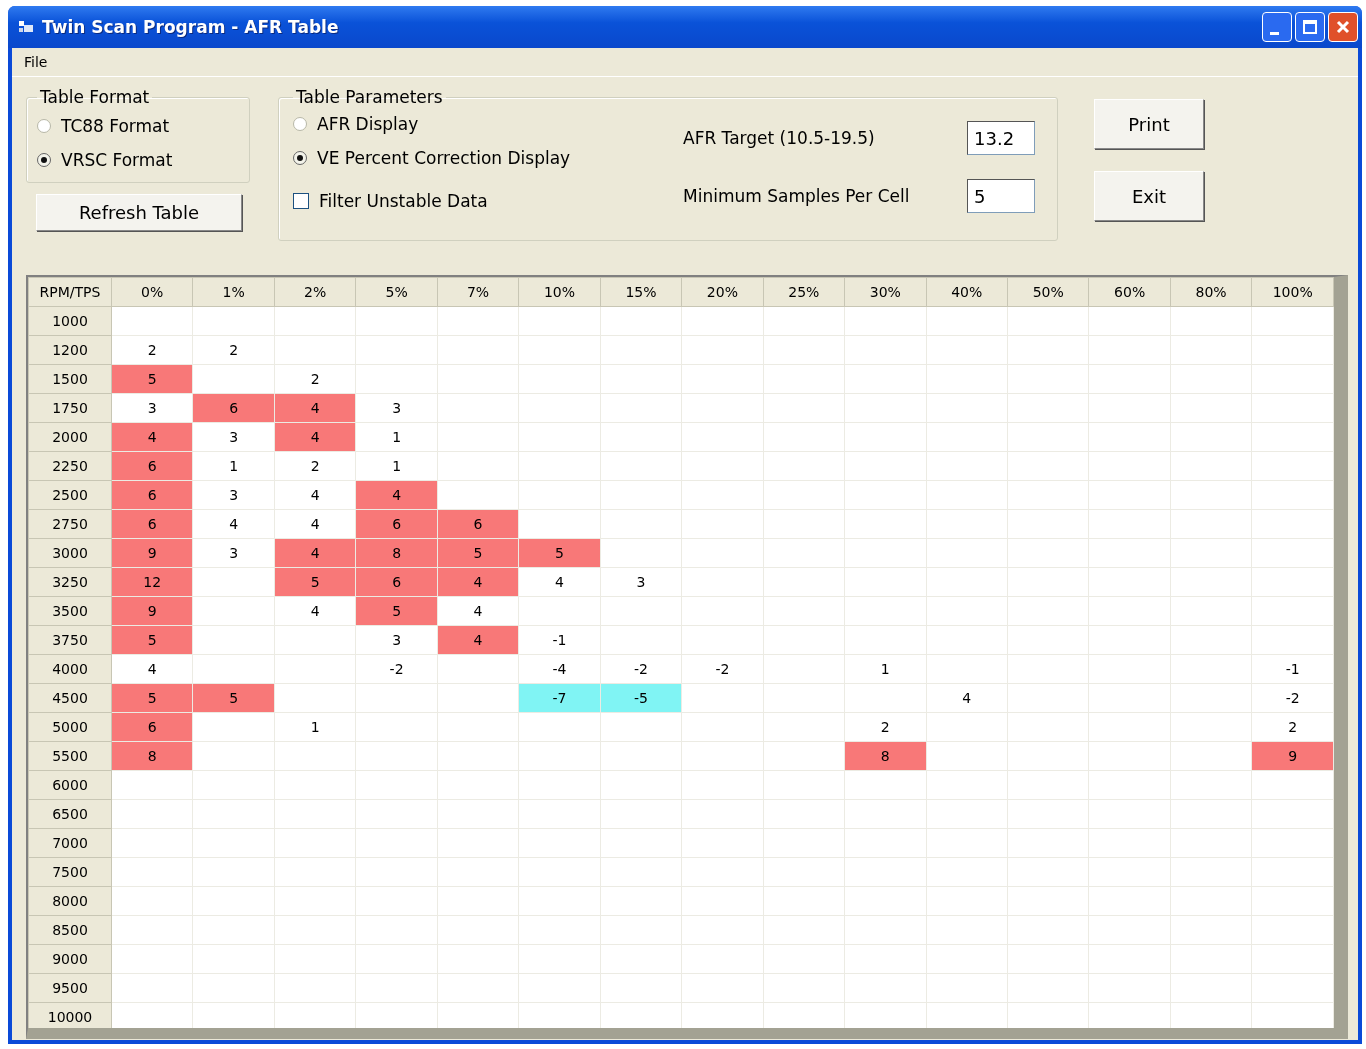  Describe the element at coordinates (1129, 292) in the screenshot. I see `column-header: 60%` at that location.